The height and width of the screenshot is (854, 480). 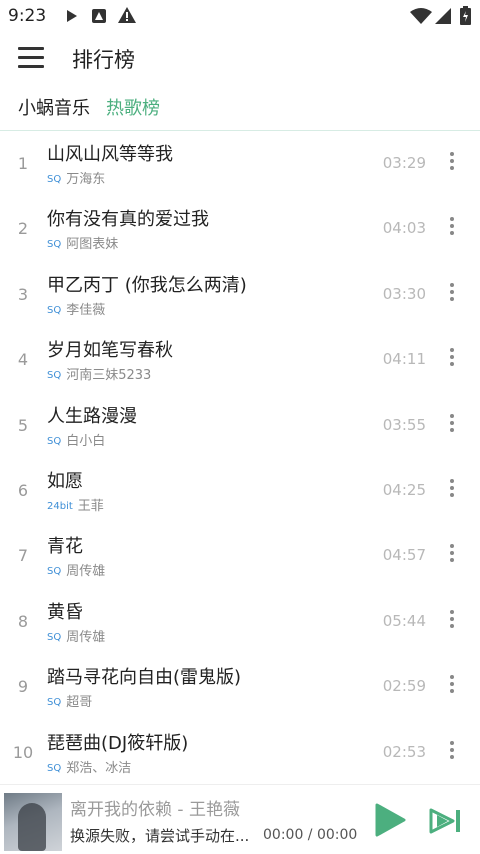 I want to click on song-rank: 10, so click(x=23, y=752).